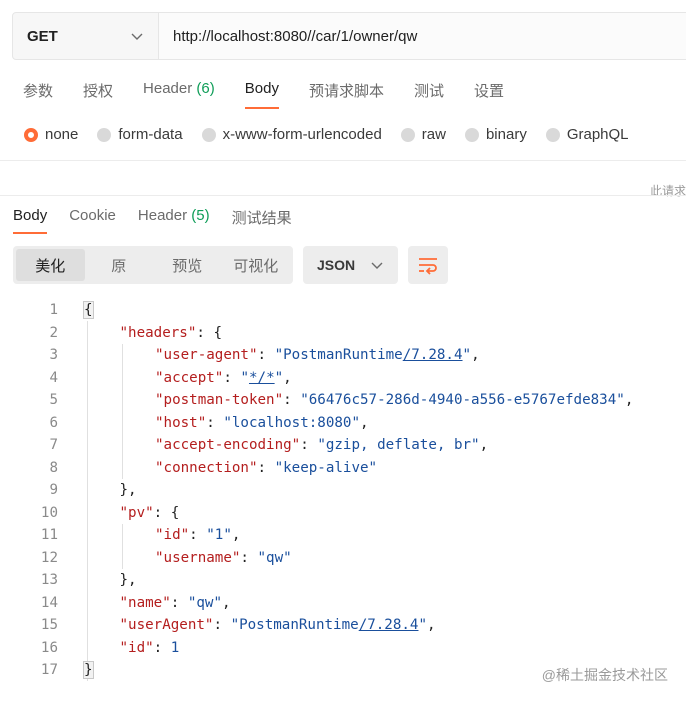 The height and width of the screenshot is (701, 686). I want to click on json-key: "host", so click(181, 422).